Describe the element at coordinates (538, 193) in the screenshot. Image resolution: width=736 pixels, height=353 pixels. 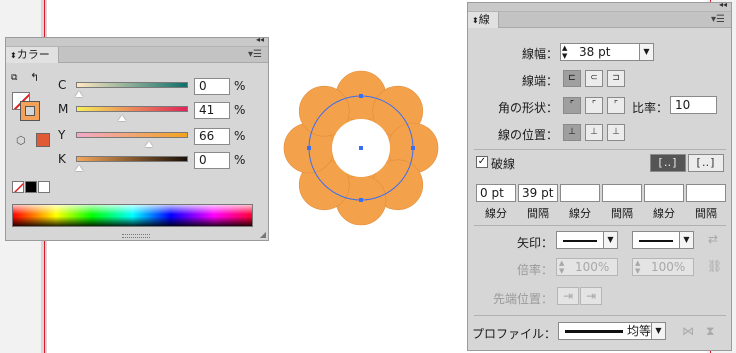
I see `dash-field-1: 39 pt` at that location.